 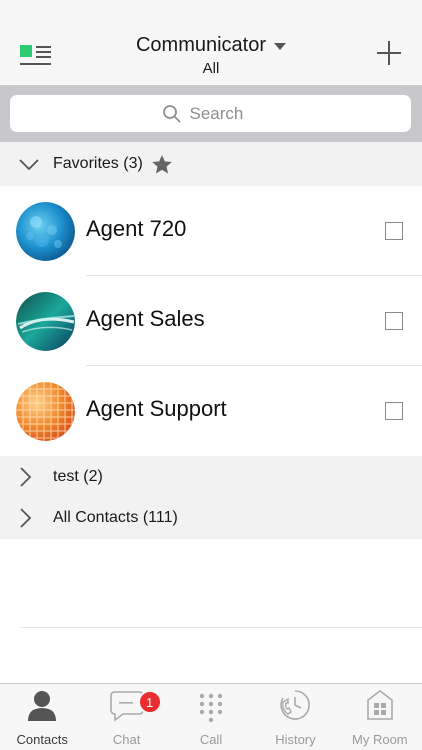 I want to click on chevron-down-icon, so click(x=32, y=164).